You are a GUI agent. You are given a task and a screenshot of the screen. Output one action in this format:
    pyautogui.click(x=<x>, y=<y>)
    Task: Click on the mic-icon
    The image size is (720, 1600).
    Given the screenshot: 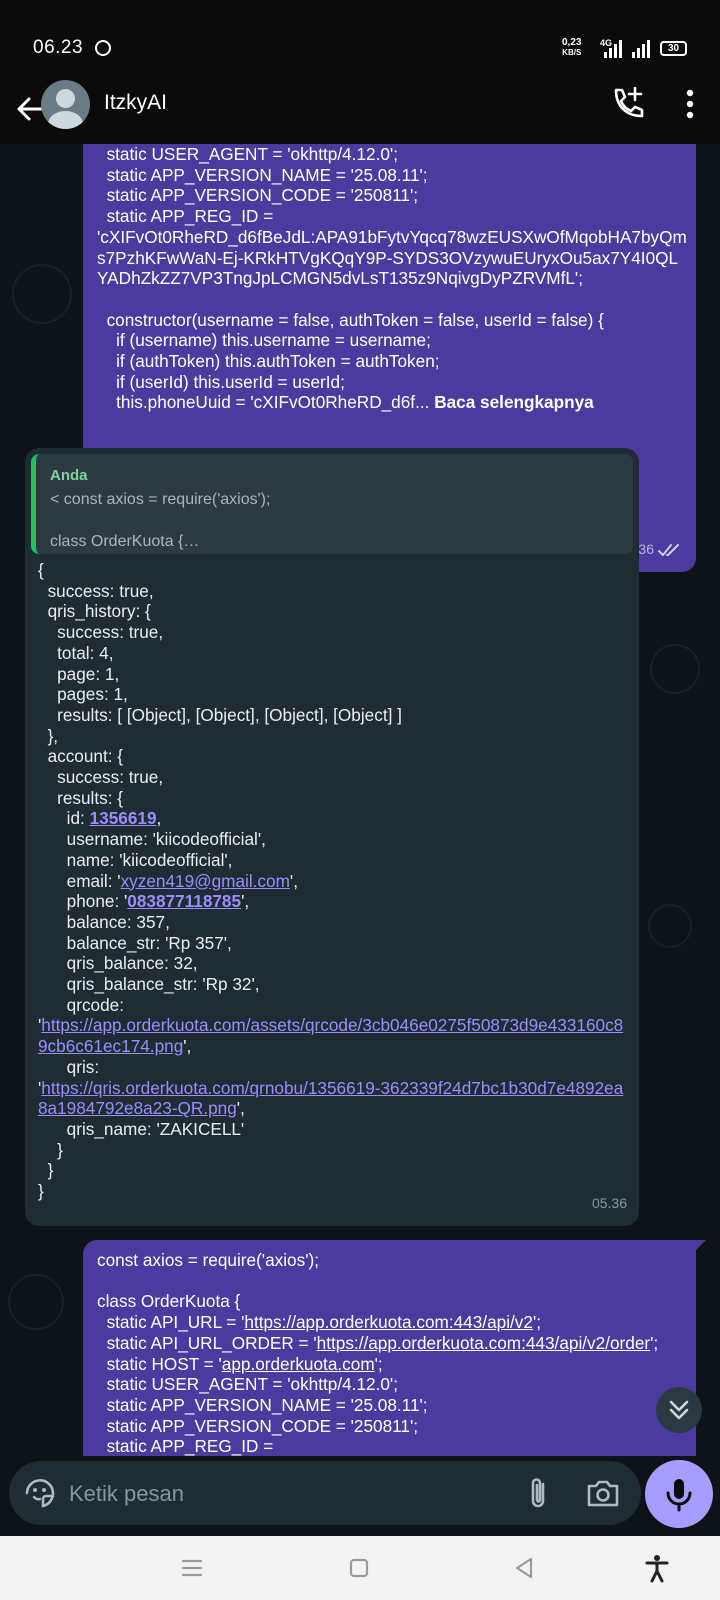 What is the action you would take?
    pyautogui.click(x=679, y=1495)
    